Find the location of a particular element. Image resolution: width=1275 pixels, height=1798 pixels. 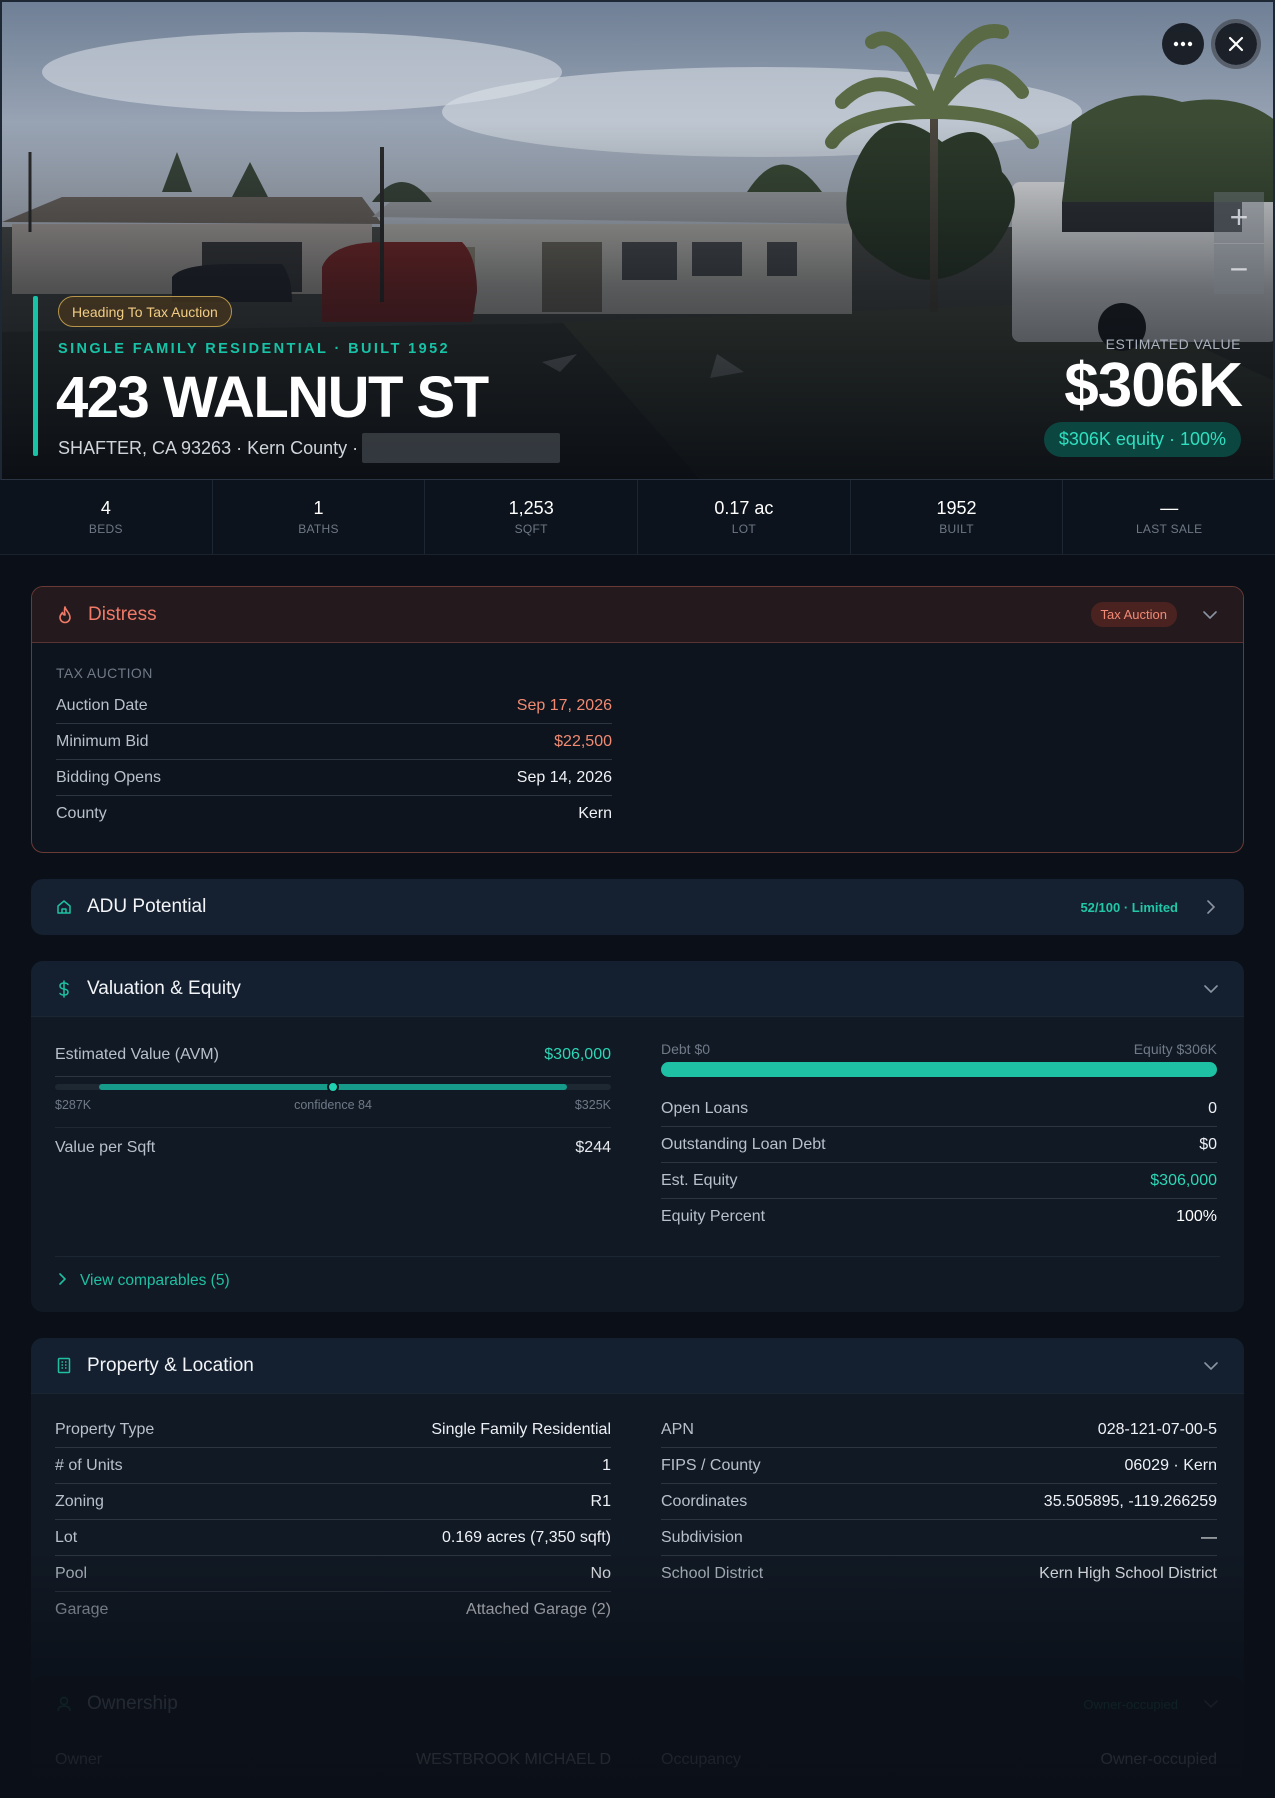

kv-value: $306,000 is located at coordinates (1183, 1180).